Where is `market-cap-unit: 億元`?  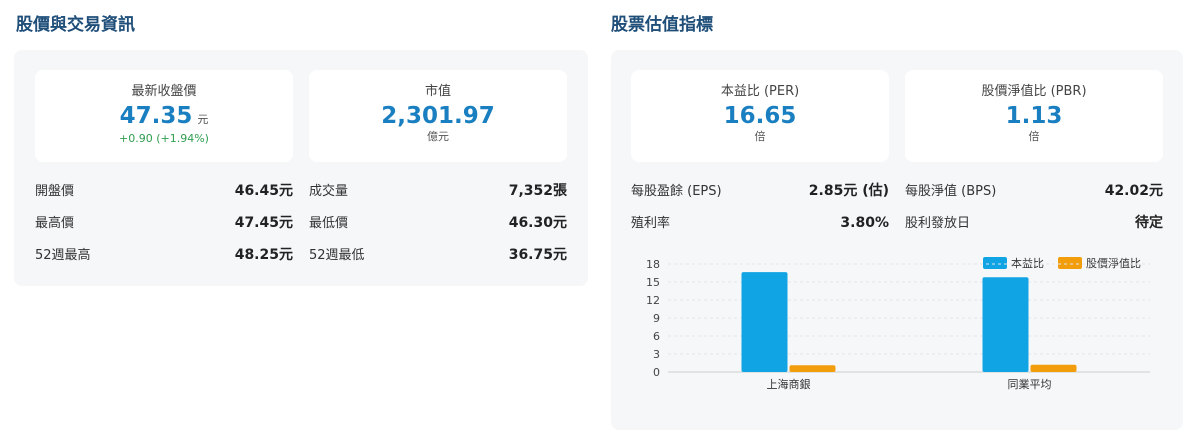
market-cap-unit: 億元 is located at coordinates (438, 136).